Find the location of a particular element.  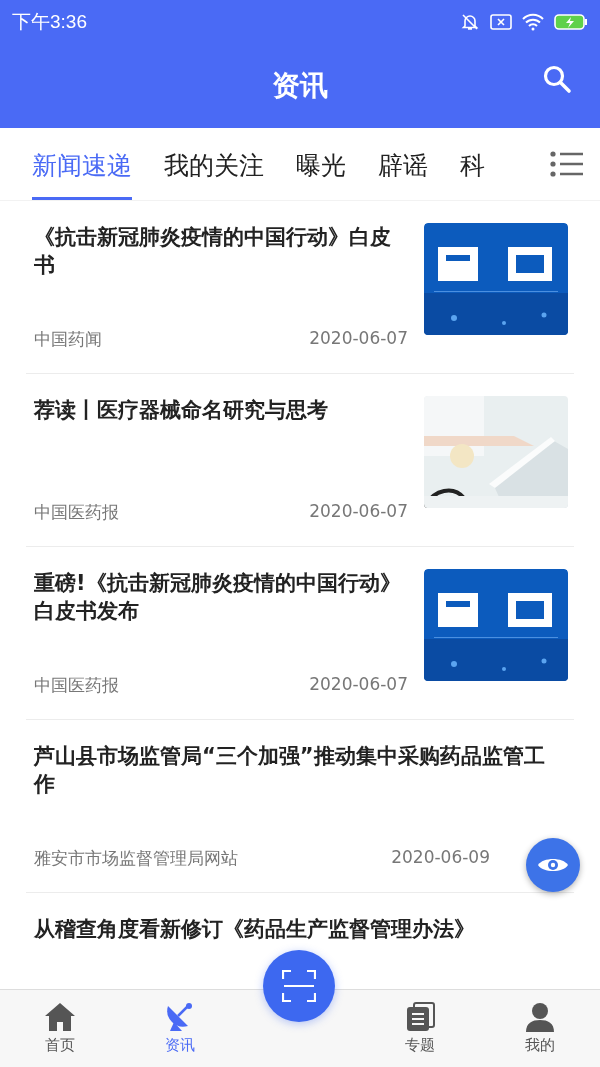

bell-off-icon is located at coordinates (470, 22).